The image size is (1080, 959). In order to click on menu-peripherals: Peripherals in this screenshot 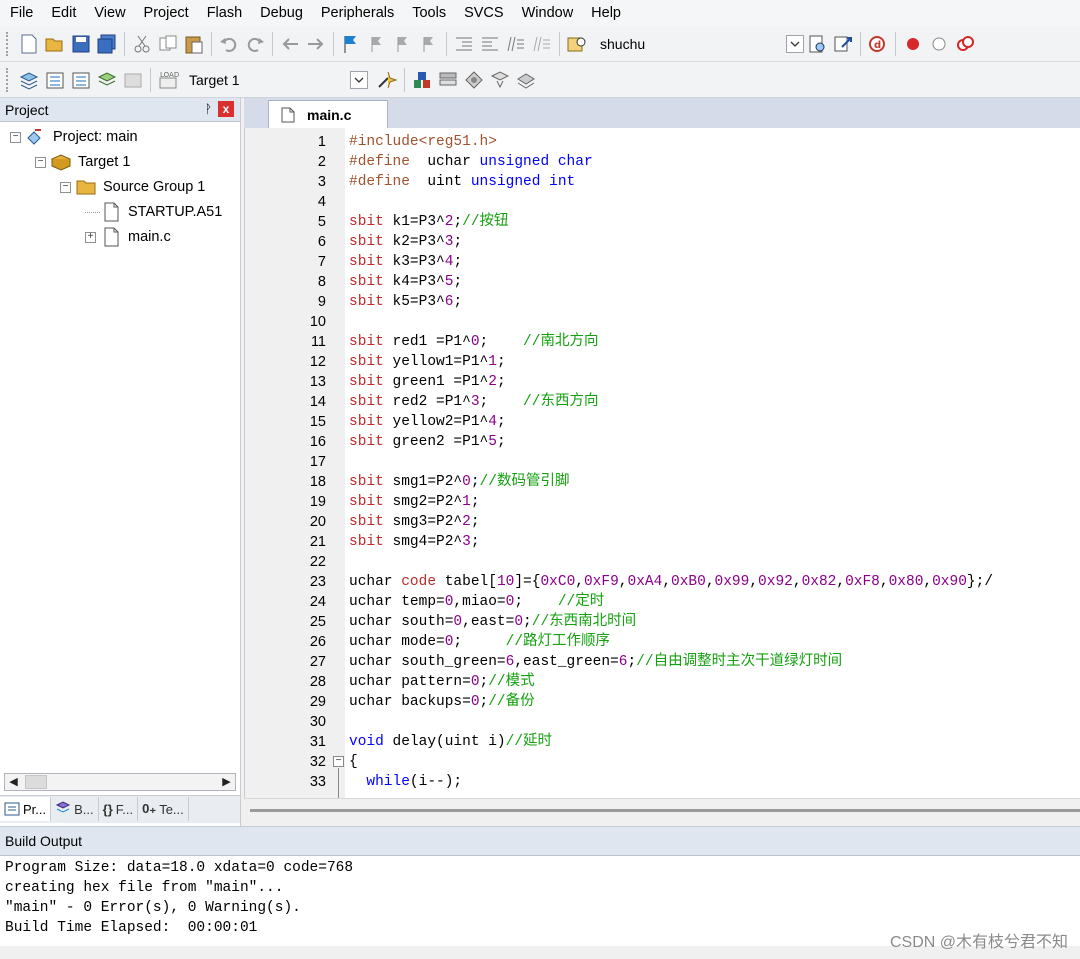, I will do `click(357, 13)`.